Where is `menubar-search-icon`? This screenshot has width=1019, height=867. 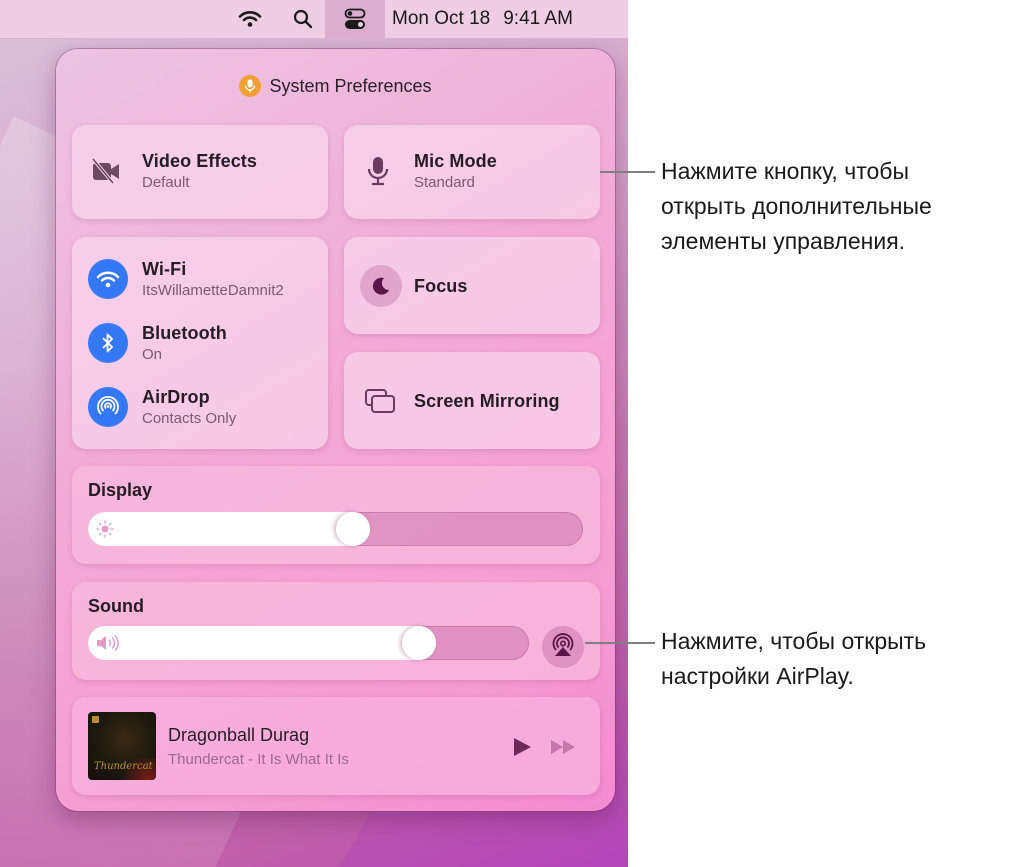 menubar-search-icon is located at coordinates (303, 19).